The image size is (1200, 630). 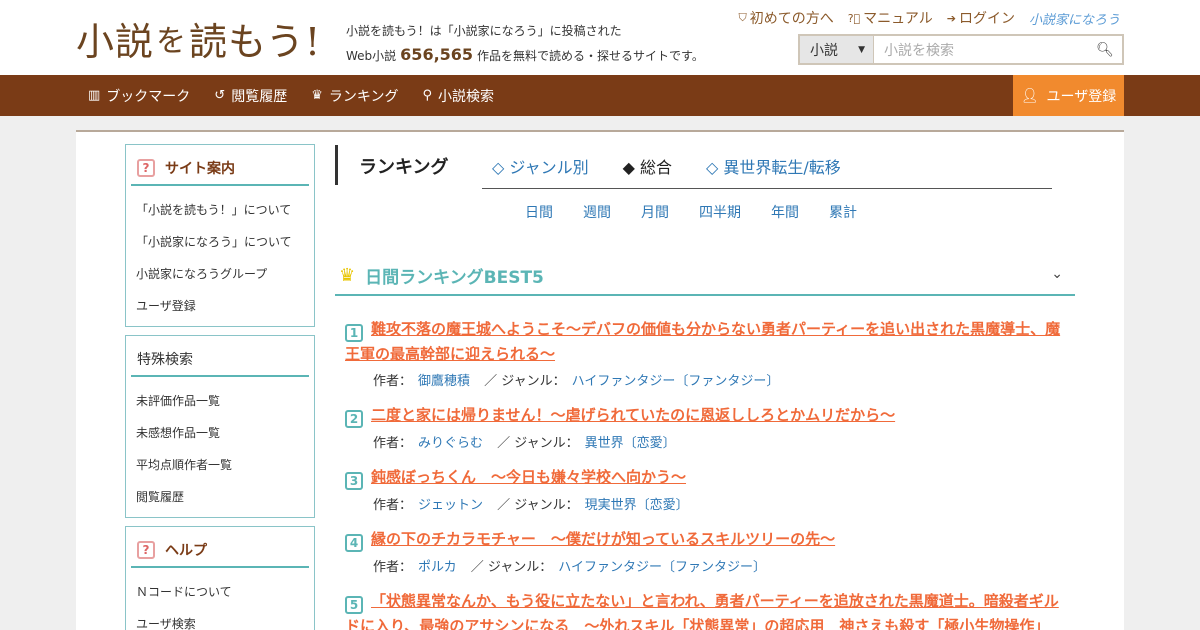 I want to click on magnifier-icon: ⚲, so click(x=427, y=95).